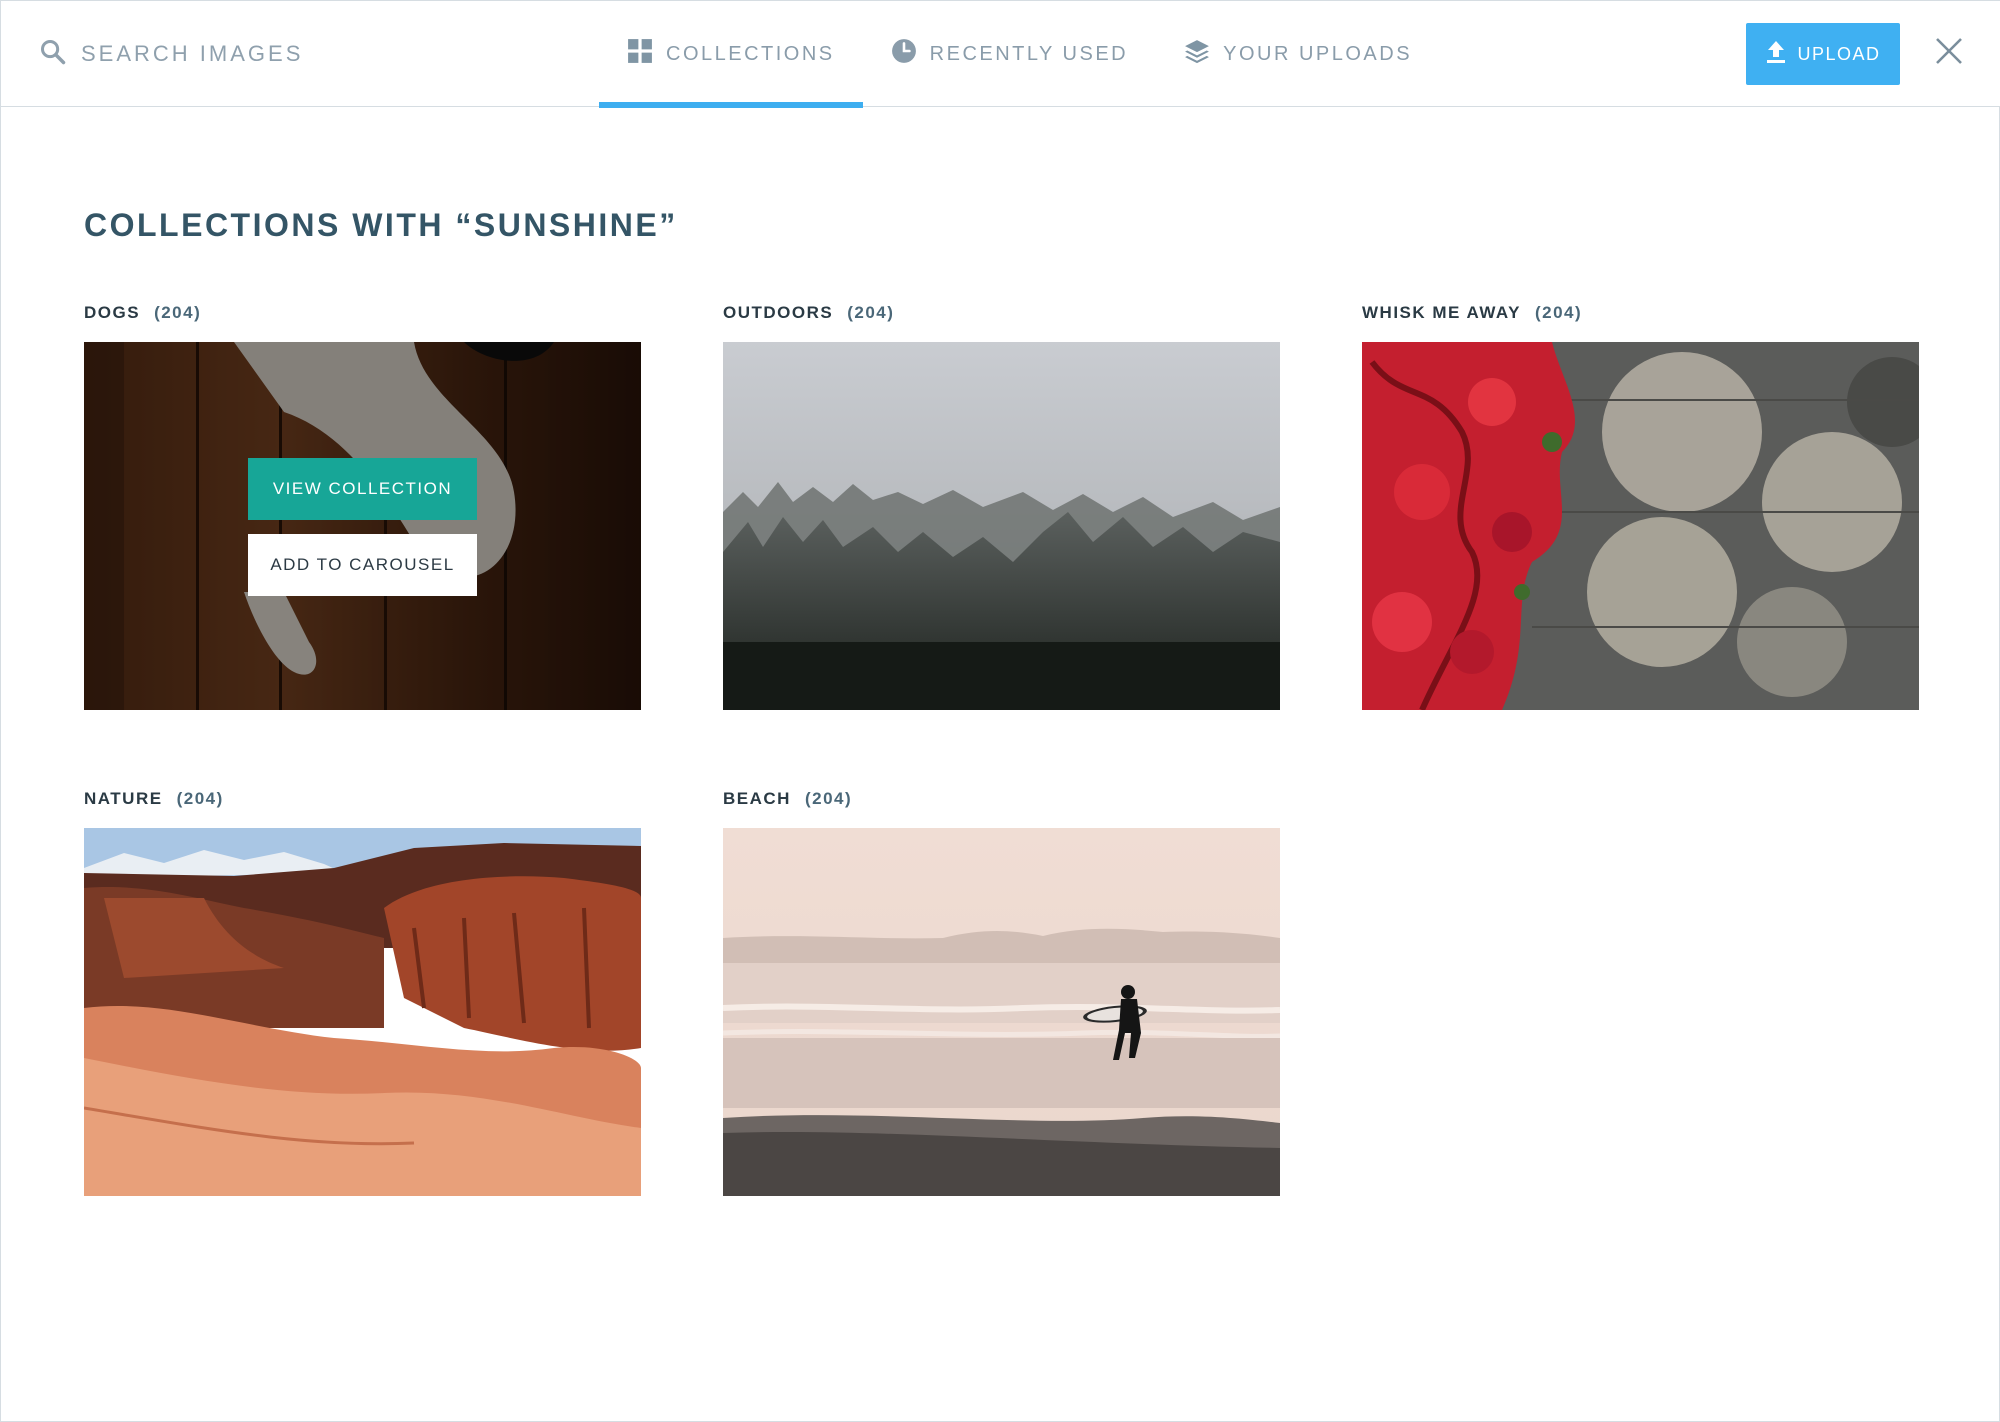 This screenshot has width=2000, height=1422. I want to click on tab-your-uploads: YOUR UPLOADS, so click(1298, 54).